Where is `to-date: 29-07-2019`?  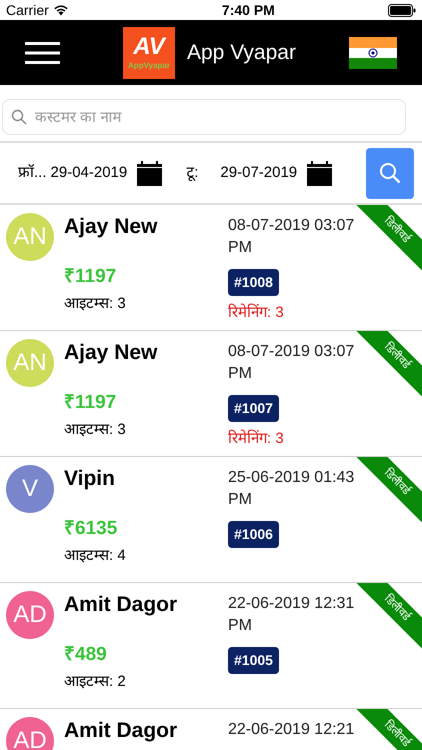 to-date: 29-07-2019 is located at coordinates (259, 173).